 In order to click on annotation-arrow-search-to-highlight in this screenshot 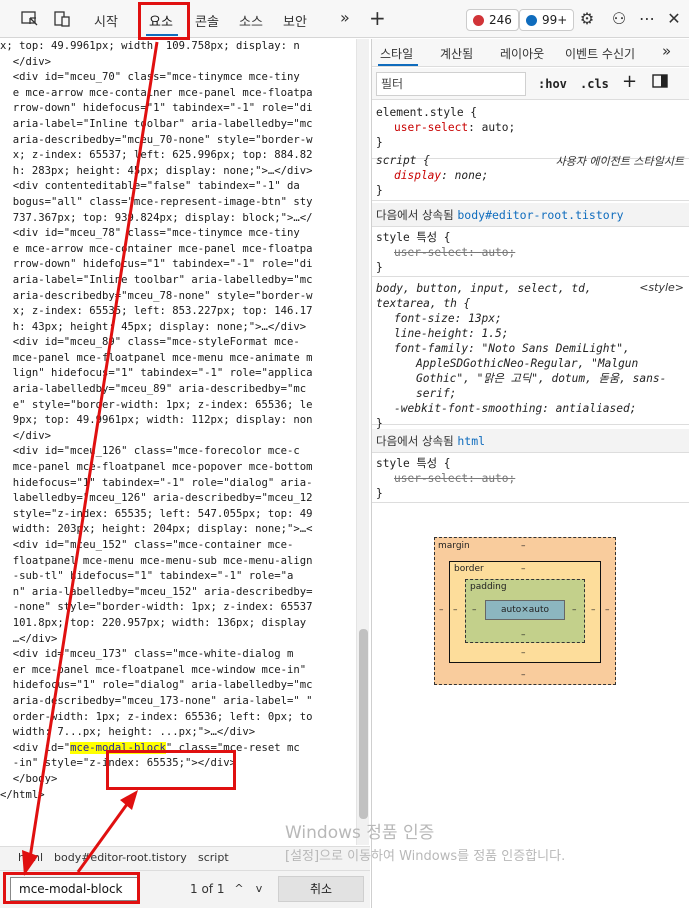, I will do `click(104, 836)`.